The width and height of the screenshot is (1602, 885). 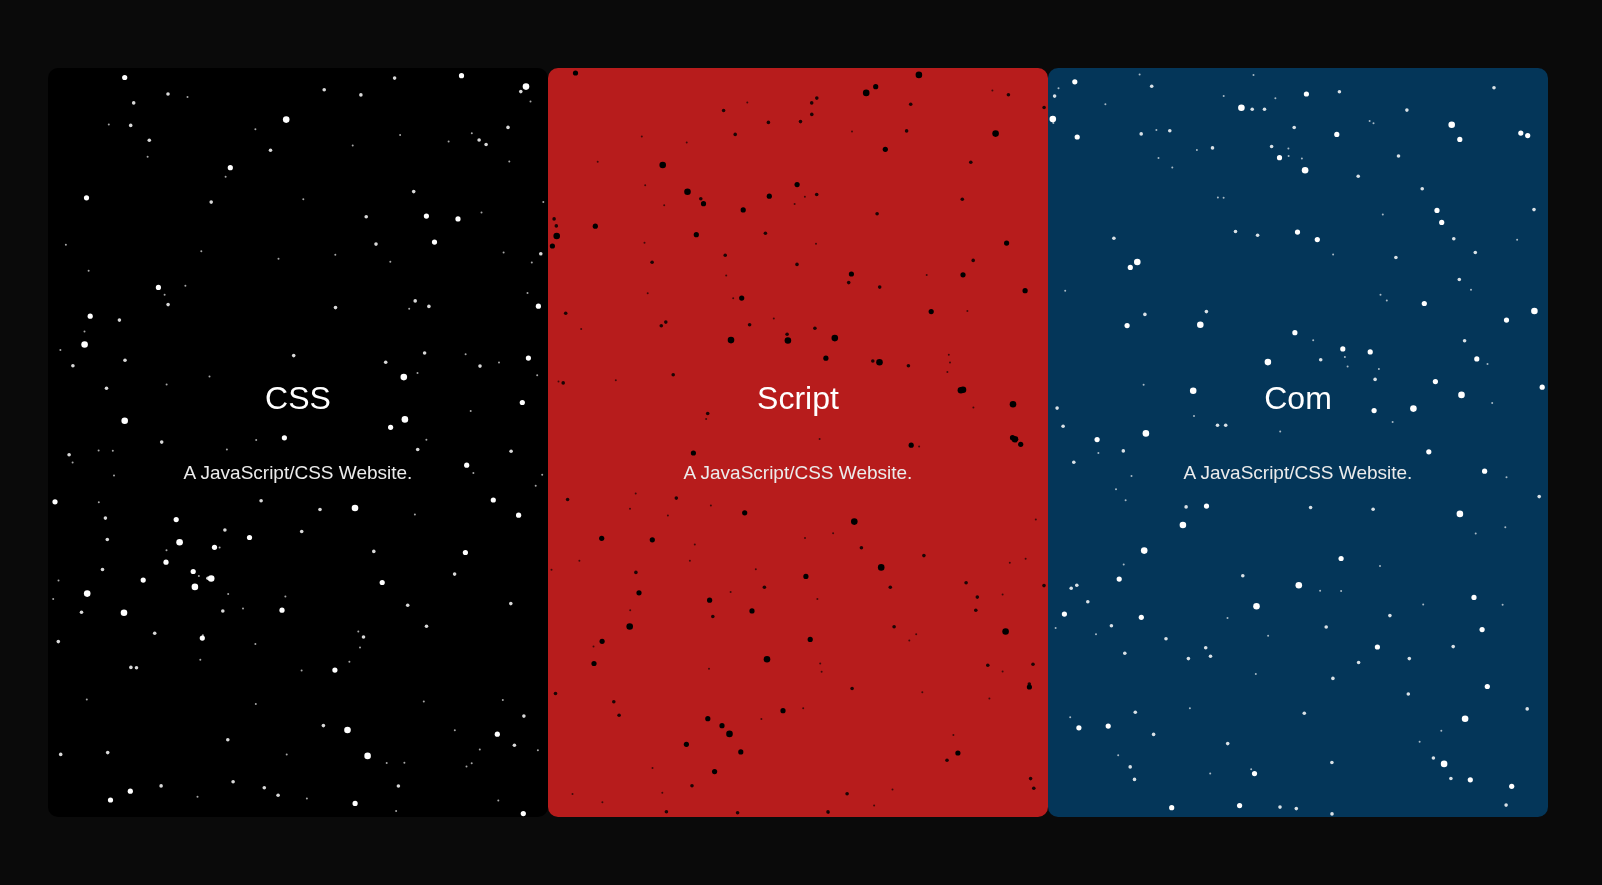 I want to click on panel-title: Com, so click(x=1298, y=398).